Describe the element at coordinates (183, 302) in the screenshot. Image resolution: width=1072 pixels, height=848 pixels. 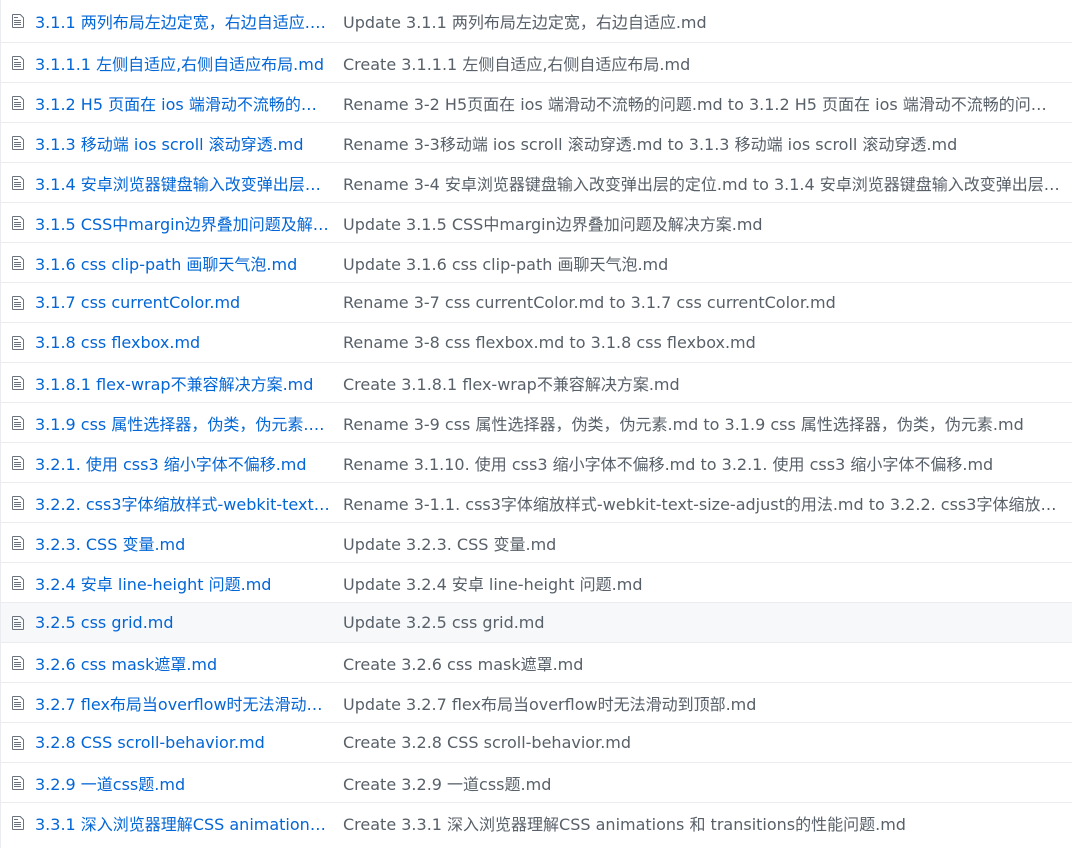
I see `file-name-link: 3.1.7 css currentColor.md` at that location.